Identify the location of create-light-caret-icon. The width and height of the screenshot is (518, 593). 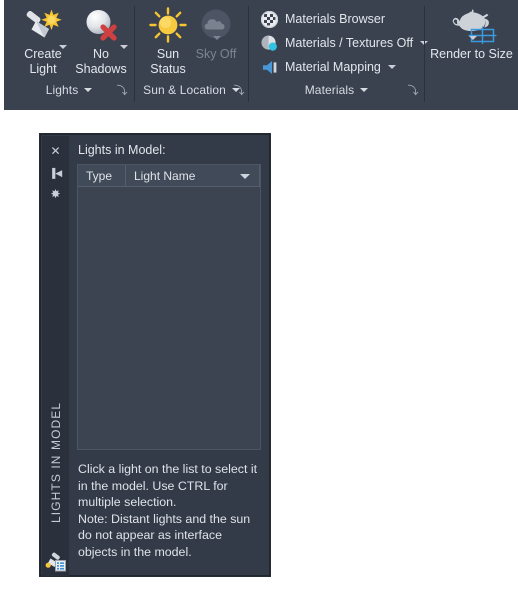
(63, 47).